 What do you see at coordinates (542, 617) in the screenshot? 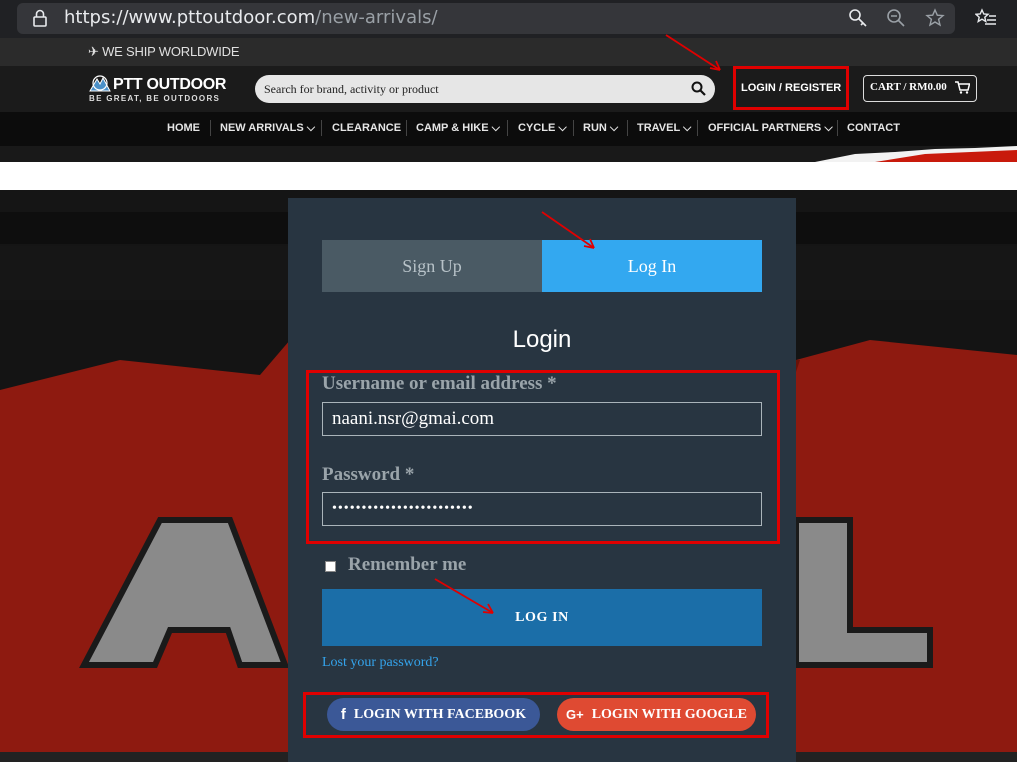
I see `log-in-button: LOG IN` at bounding box center [542, 617].